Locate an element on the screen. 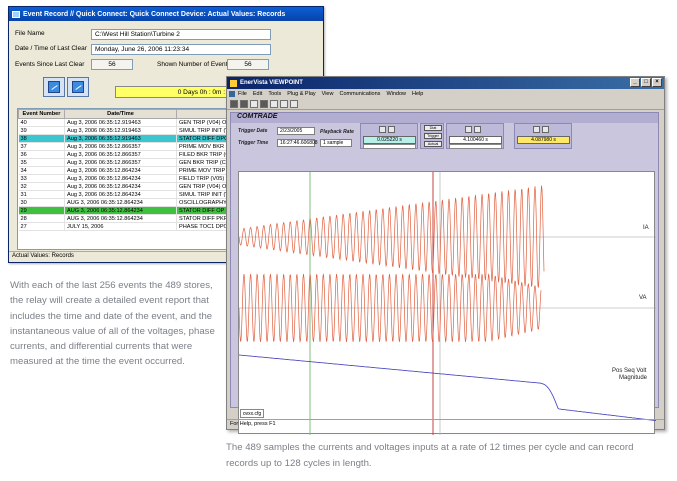 The image size is (677, 481). open-icon is located at coordinates (234, 104).